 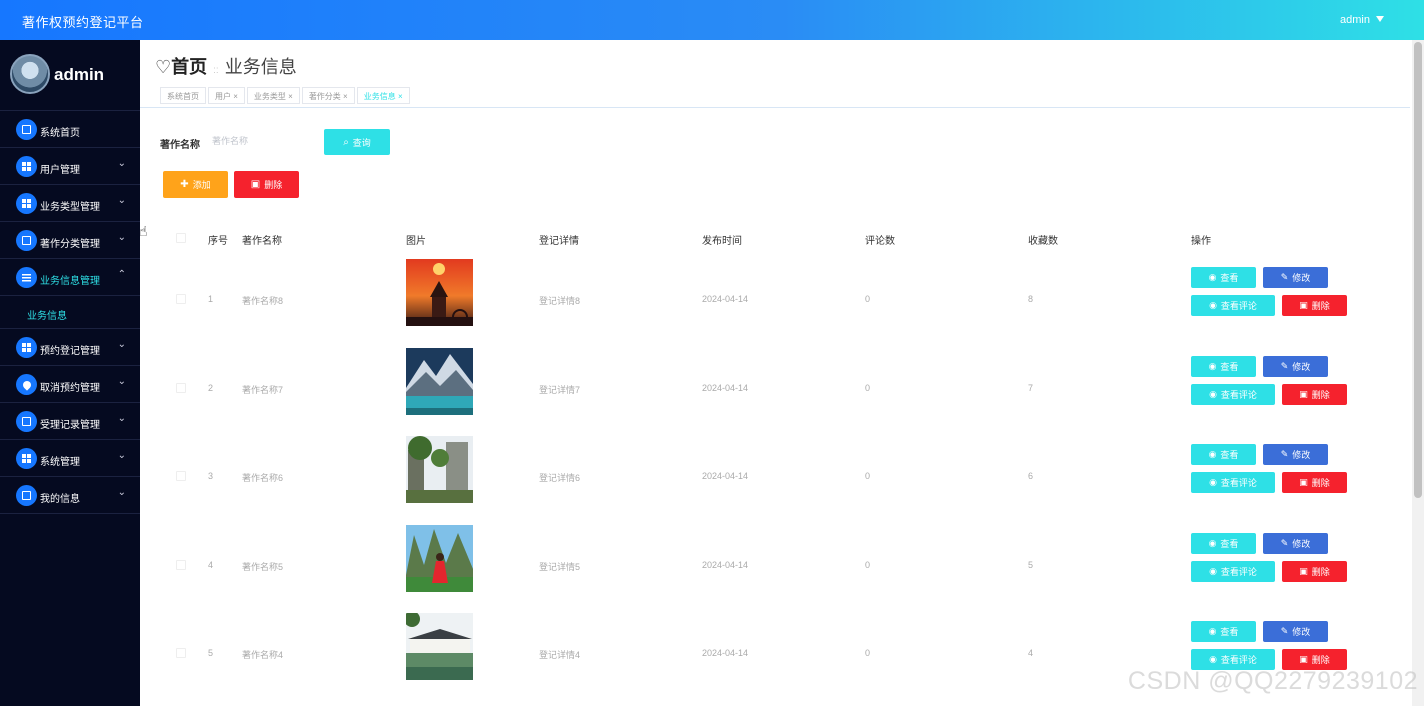 What do you see at coordinates (226, 95) in the screenshot?
I see `tag-users: 用户 ×` at bounding box center [226, 95].